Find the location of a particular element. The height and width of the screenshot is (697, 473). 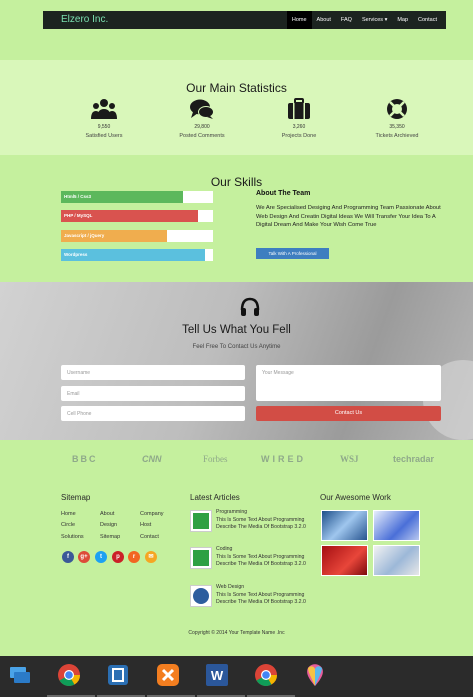

email-field: Email is located at coordinates (153, 393).